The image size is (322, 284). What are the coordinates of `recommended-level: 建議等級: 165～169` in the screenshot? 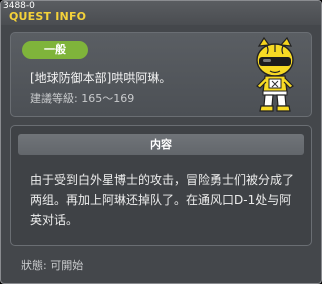 It's located at (82, 98).